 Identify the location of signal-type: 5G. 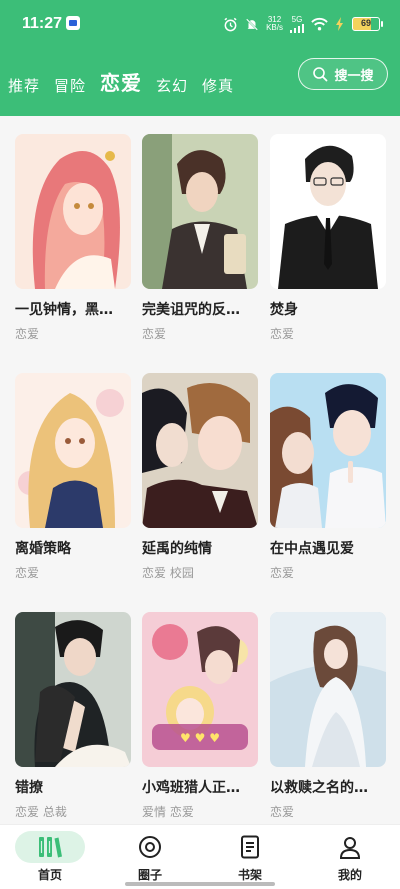
(297, 19).